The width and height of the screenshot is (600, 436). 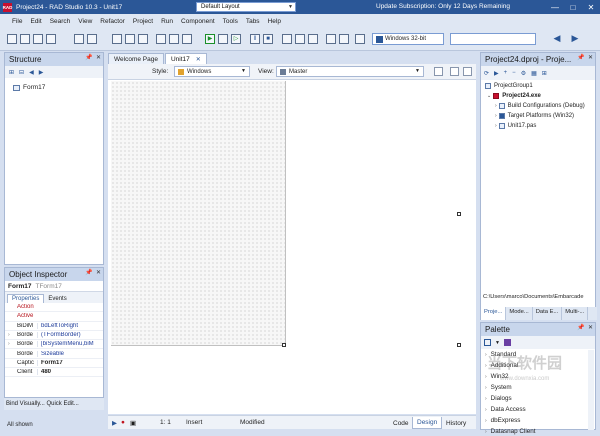 What do you see at coordinates (507, 342) in the screenshot?
I see `palette-options-icon` at bounding box center [507, 342].